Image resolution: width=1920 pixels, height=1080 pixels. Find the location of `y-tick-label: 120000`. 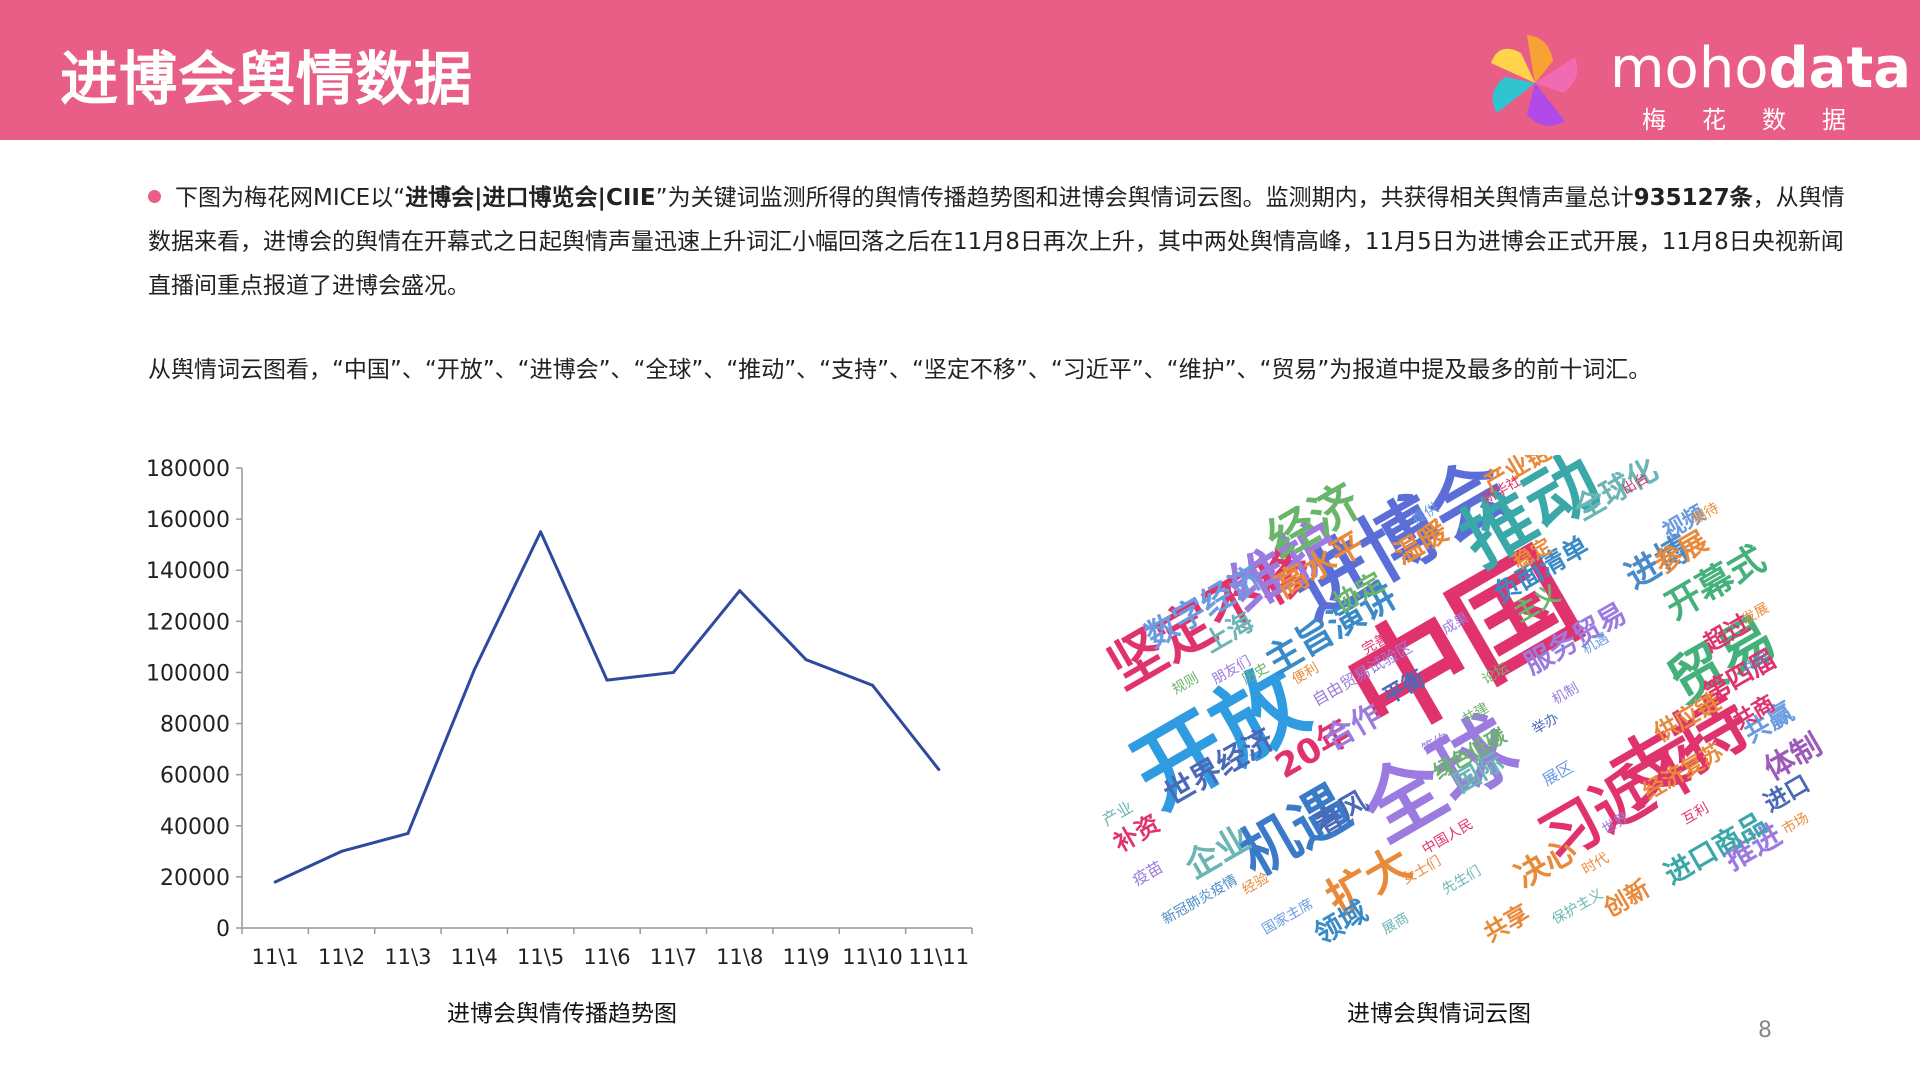

y-tick-label: 120000 is located at coordinates (188, 622).